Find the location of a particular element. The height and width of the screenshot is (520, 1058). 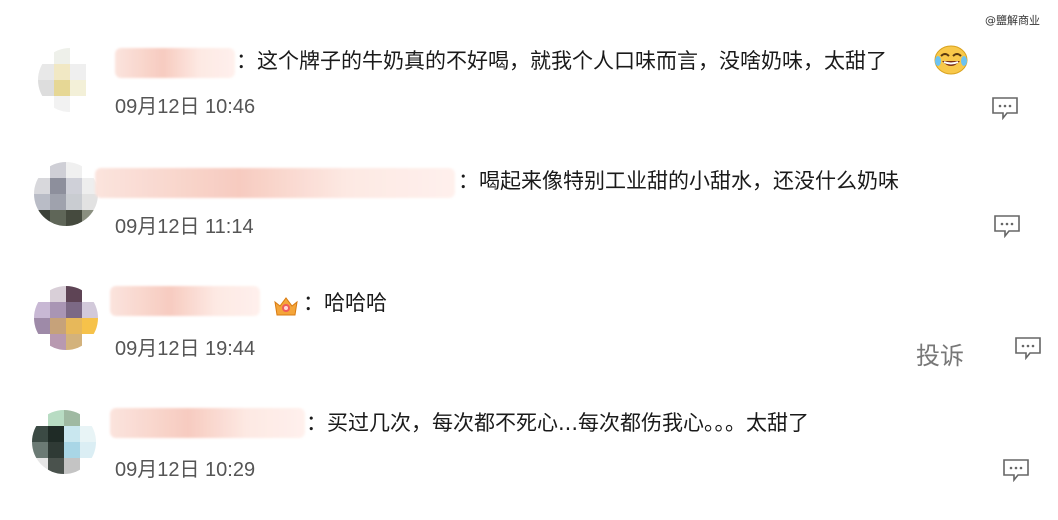

report-button: 投诉 is located at coordinates (940, 353).